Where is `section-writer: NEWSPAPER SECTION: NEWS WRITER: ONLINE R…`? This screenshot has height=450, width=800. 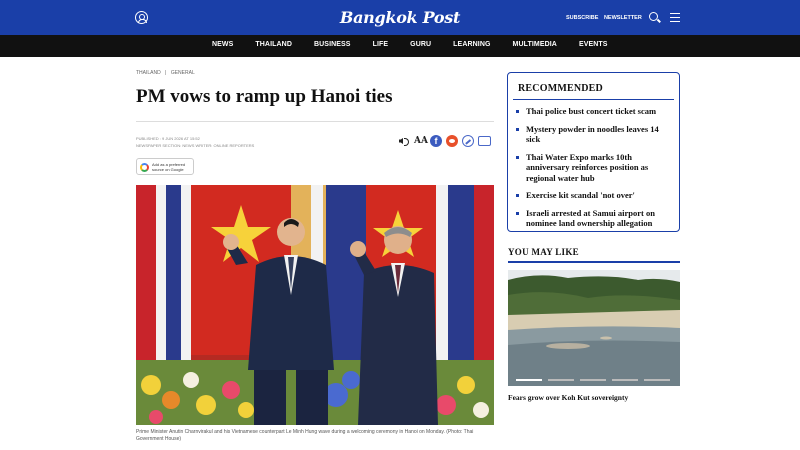
section-writer: NEWSPAPER SECTION: NEWS WRITER: ONLINE R… is located at coordinates (195, 145).